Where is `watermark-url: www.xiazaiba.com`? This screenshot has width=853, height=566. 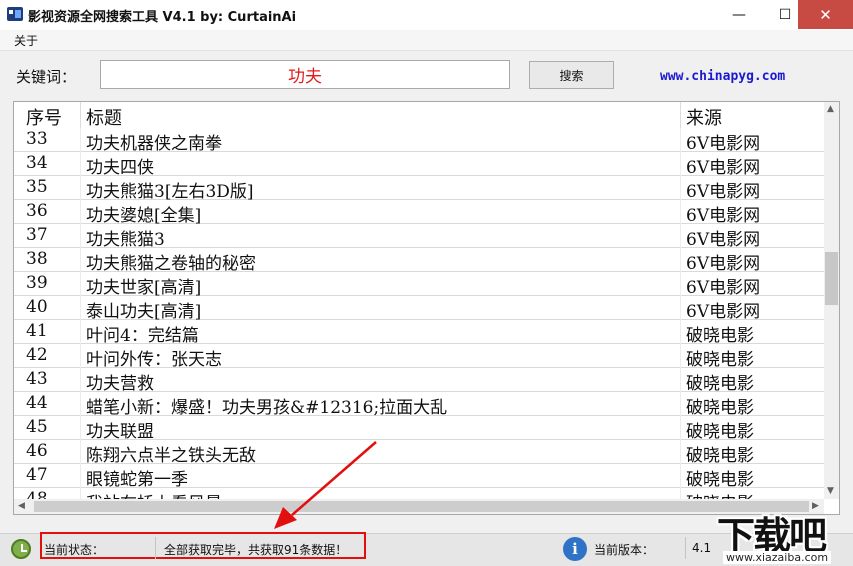
watermark-url: www.xiazaiba.com is located at coordinates (777, 557).